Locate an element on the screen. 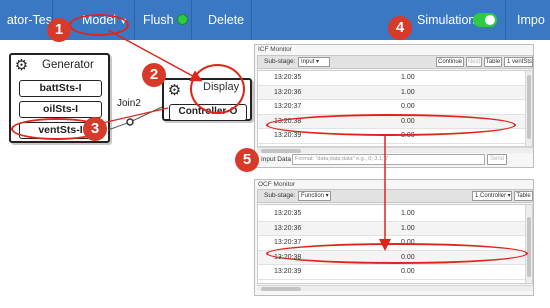  icf-monitor-title: ICF Monitor is located at coordinates (275, 49).